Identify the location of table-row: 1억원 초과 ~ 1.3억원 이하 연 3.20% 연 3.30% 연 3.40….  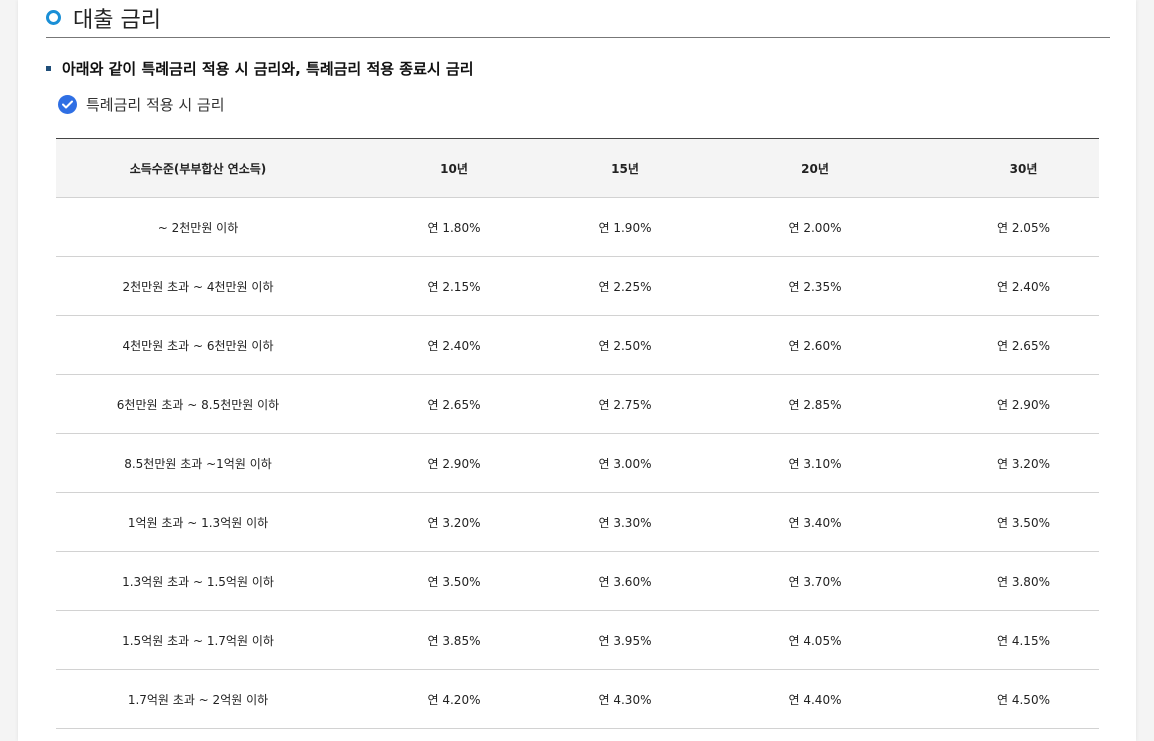
(577, 522).